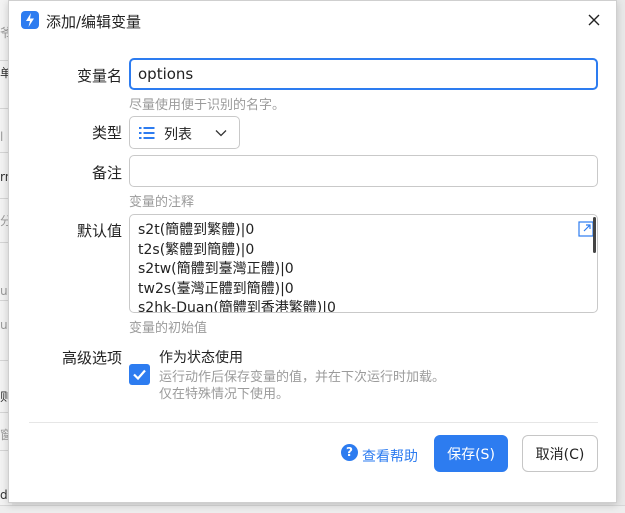 The width and height of the screenshot is (625, 513). What do you see at coordinates (4, 435) in the screenshot?
I see `background-text: 窗` at bounding box center [4, 435].